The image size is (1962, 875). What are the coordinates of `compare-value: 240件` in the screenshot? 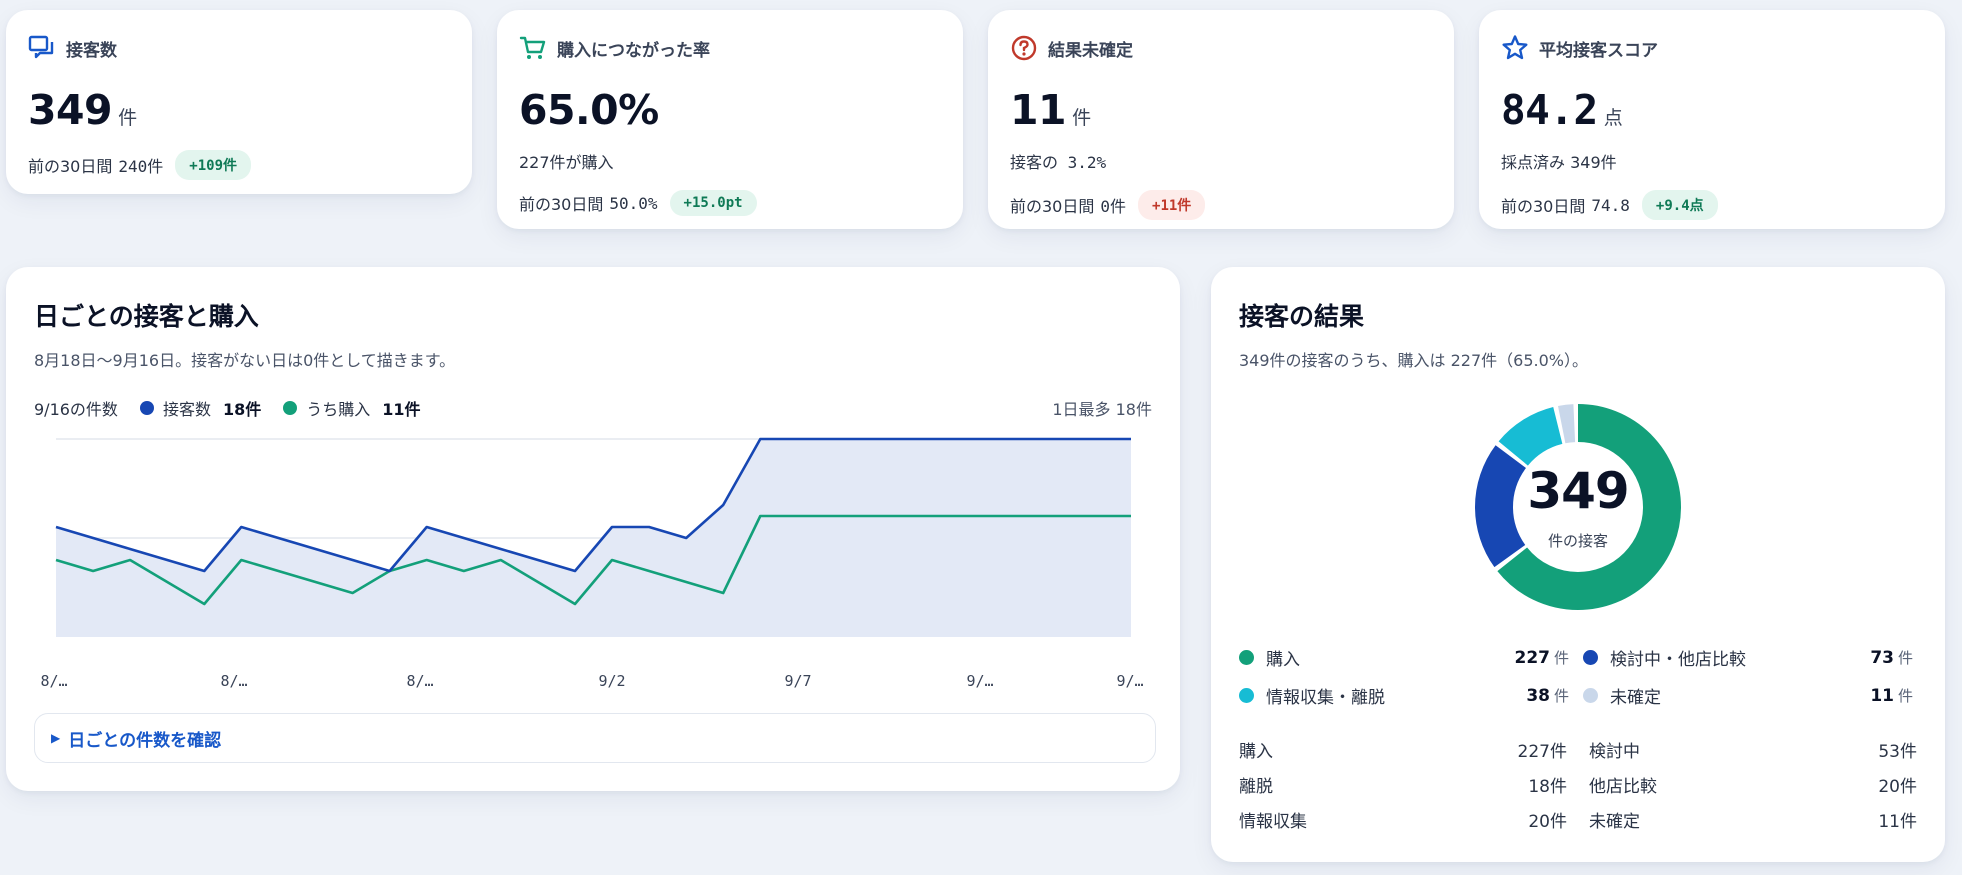 It's located at (141, 166).